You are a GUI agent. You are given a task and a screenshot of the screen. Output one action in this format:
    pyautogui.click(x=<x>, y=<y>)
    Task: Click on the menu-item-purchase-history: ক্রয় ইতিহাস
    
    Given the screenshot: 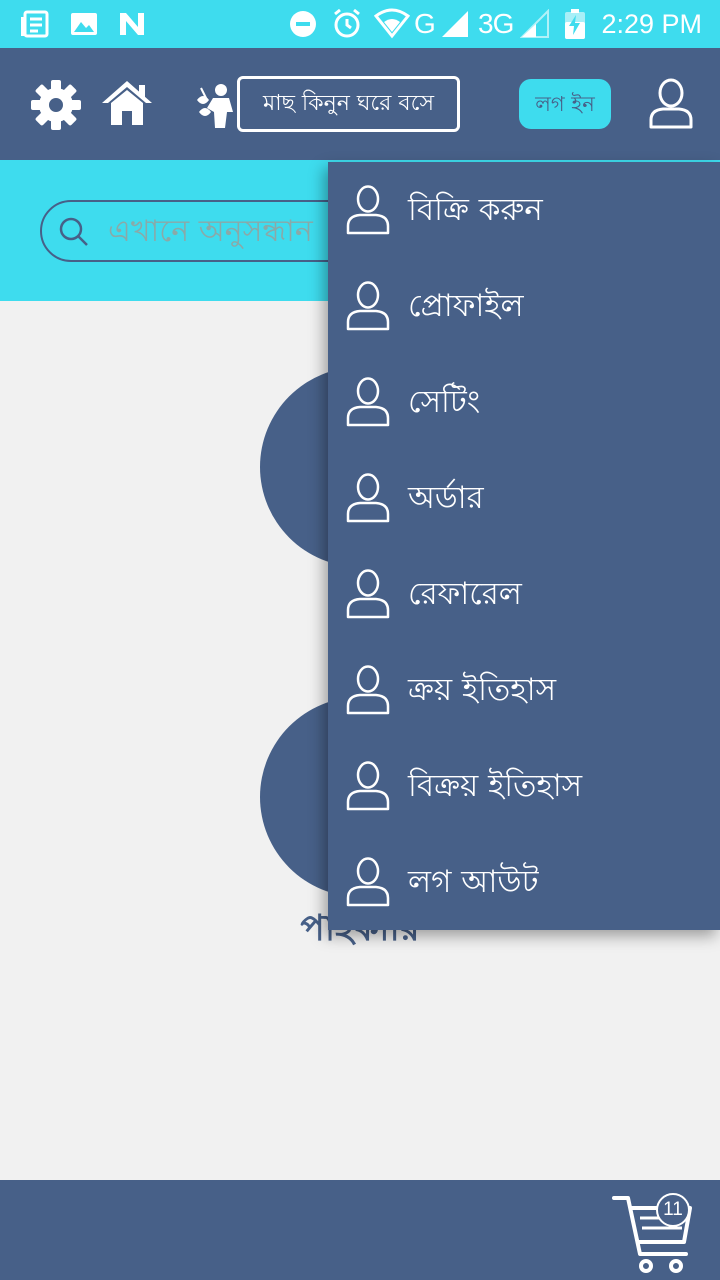 What is the action you would take?
    pyautogui.click(x=524, y=690)
    